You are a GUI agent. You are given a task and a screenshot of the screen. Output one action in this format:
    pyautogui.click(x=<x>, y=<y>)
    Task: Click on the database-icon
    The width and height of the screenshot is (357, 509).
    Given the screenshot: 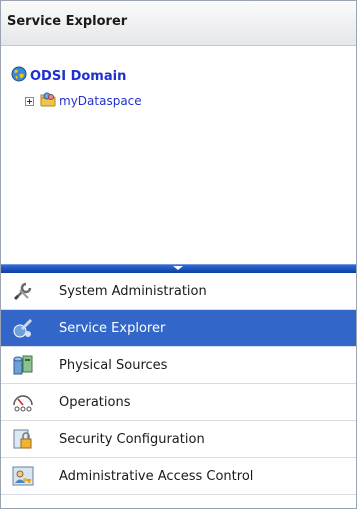 What is the action you would take?
    pyautogui.click(x=23, y=365)
    